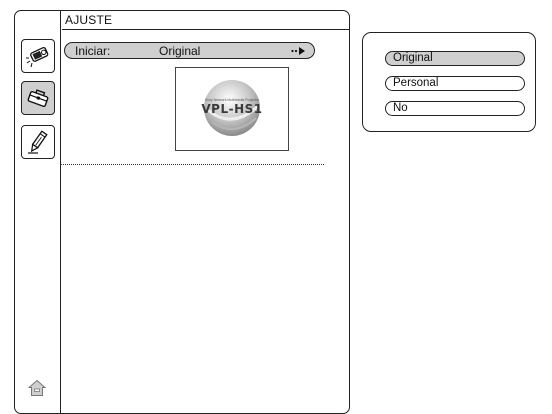 The image size is (552, 414). I want to click on arrow-right-icon, so click(298, 51).